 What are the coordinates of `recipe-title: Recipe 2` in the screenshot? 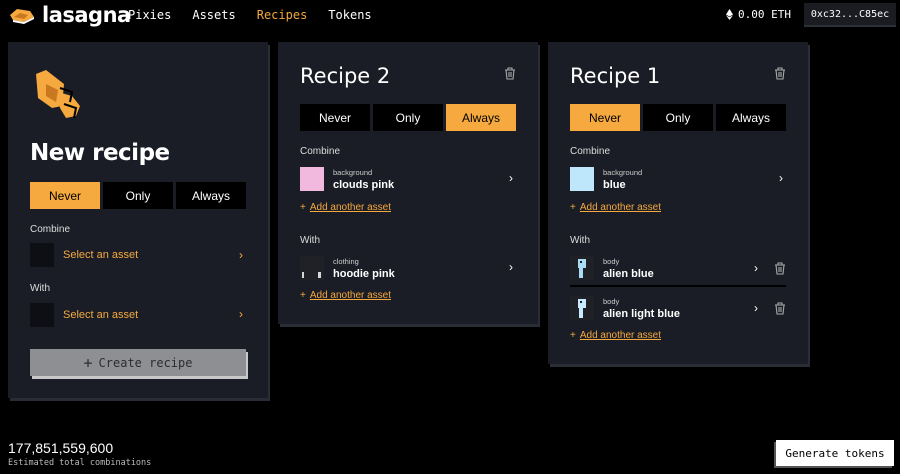 It's located at (345, 76).